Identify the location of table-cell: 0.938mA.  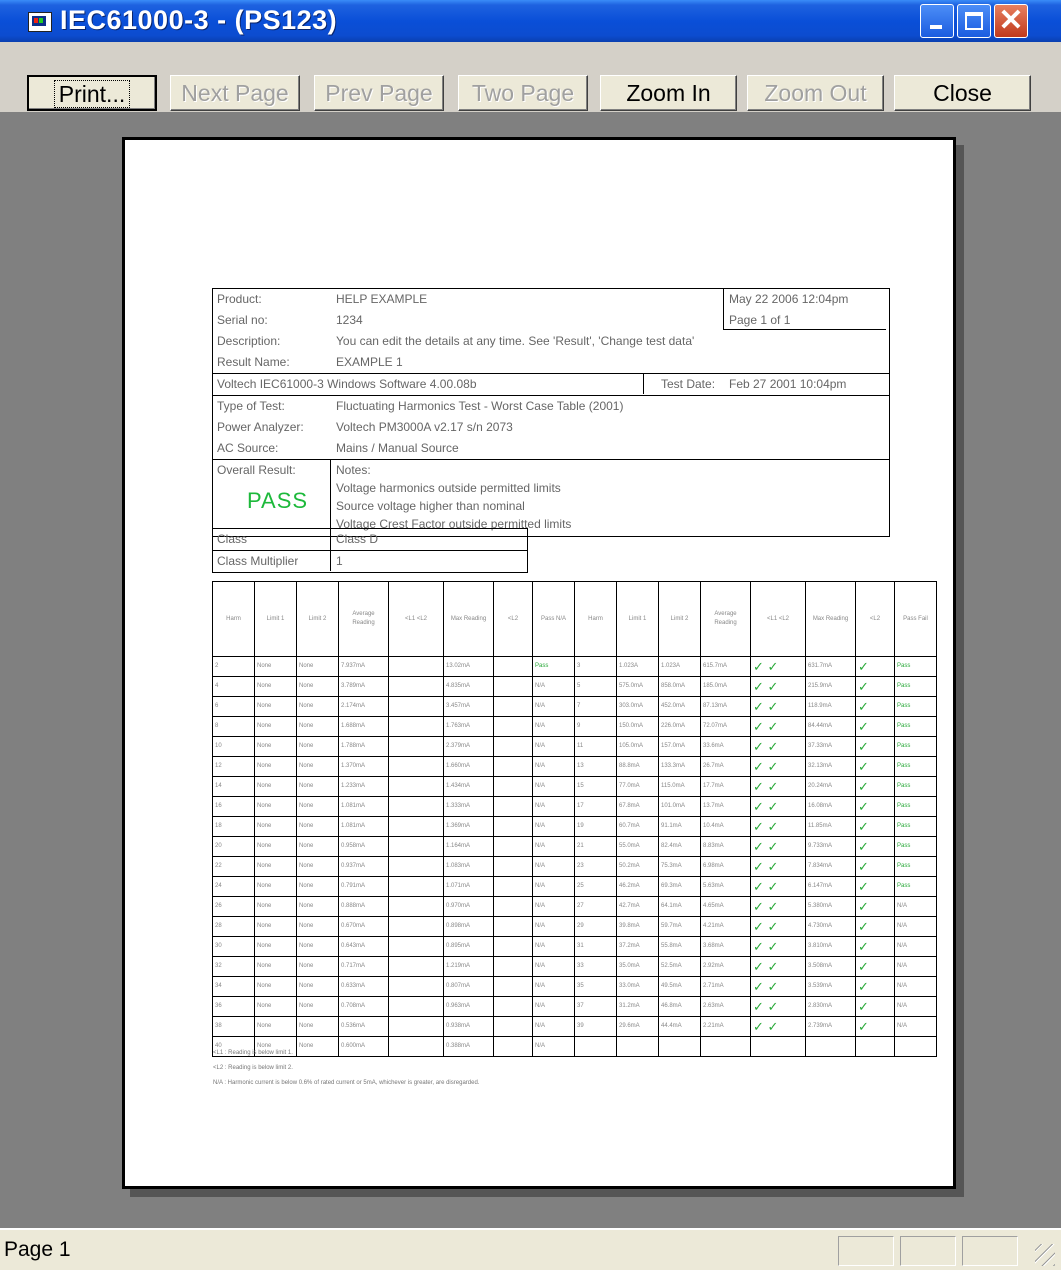
(468, 1026).